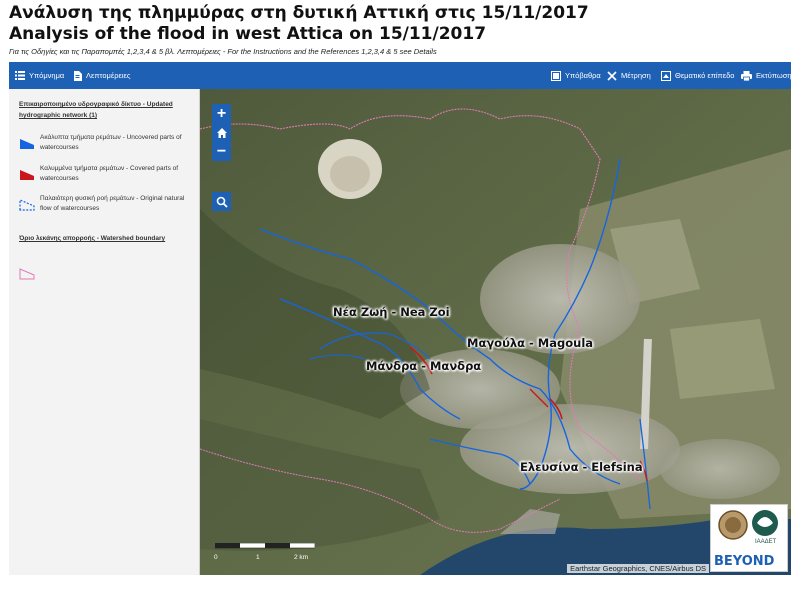  Describe the element at coordinates (581, 467) in the screenshot. I see `place-label-elefsina: Ελευσίνα - Elefsina` at that location.